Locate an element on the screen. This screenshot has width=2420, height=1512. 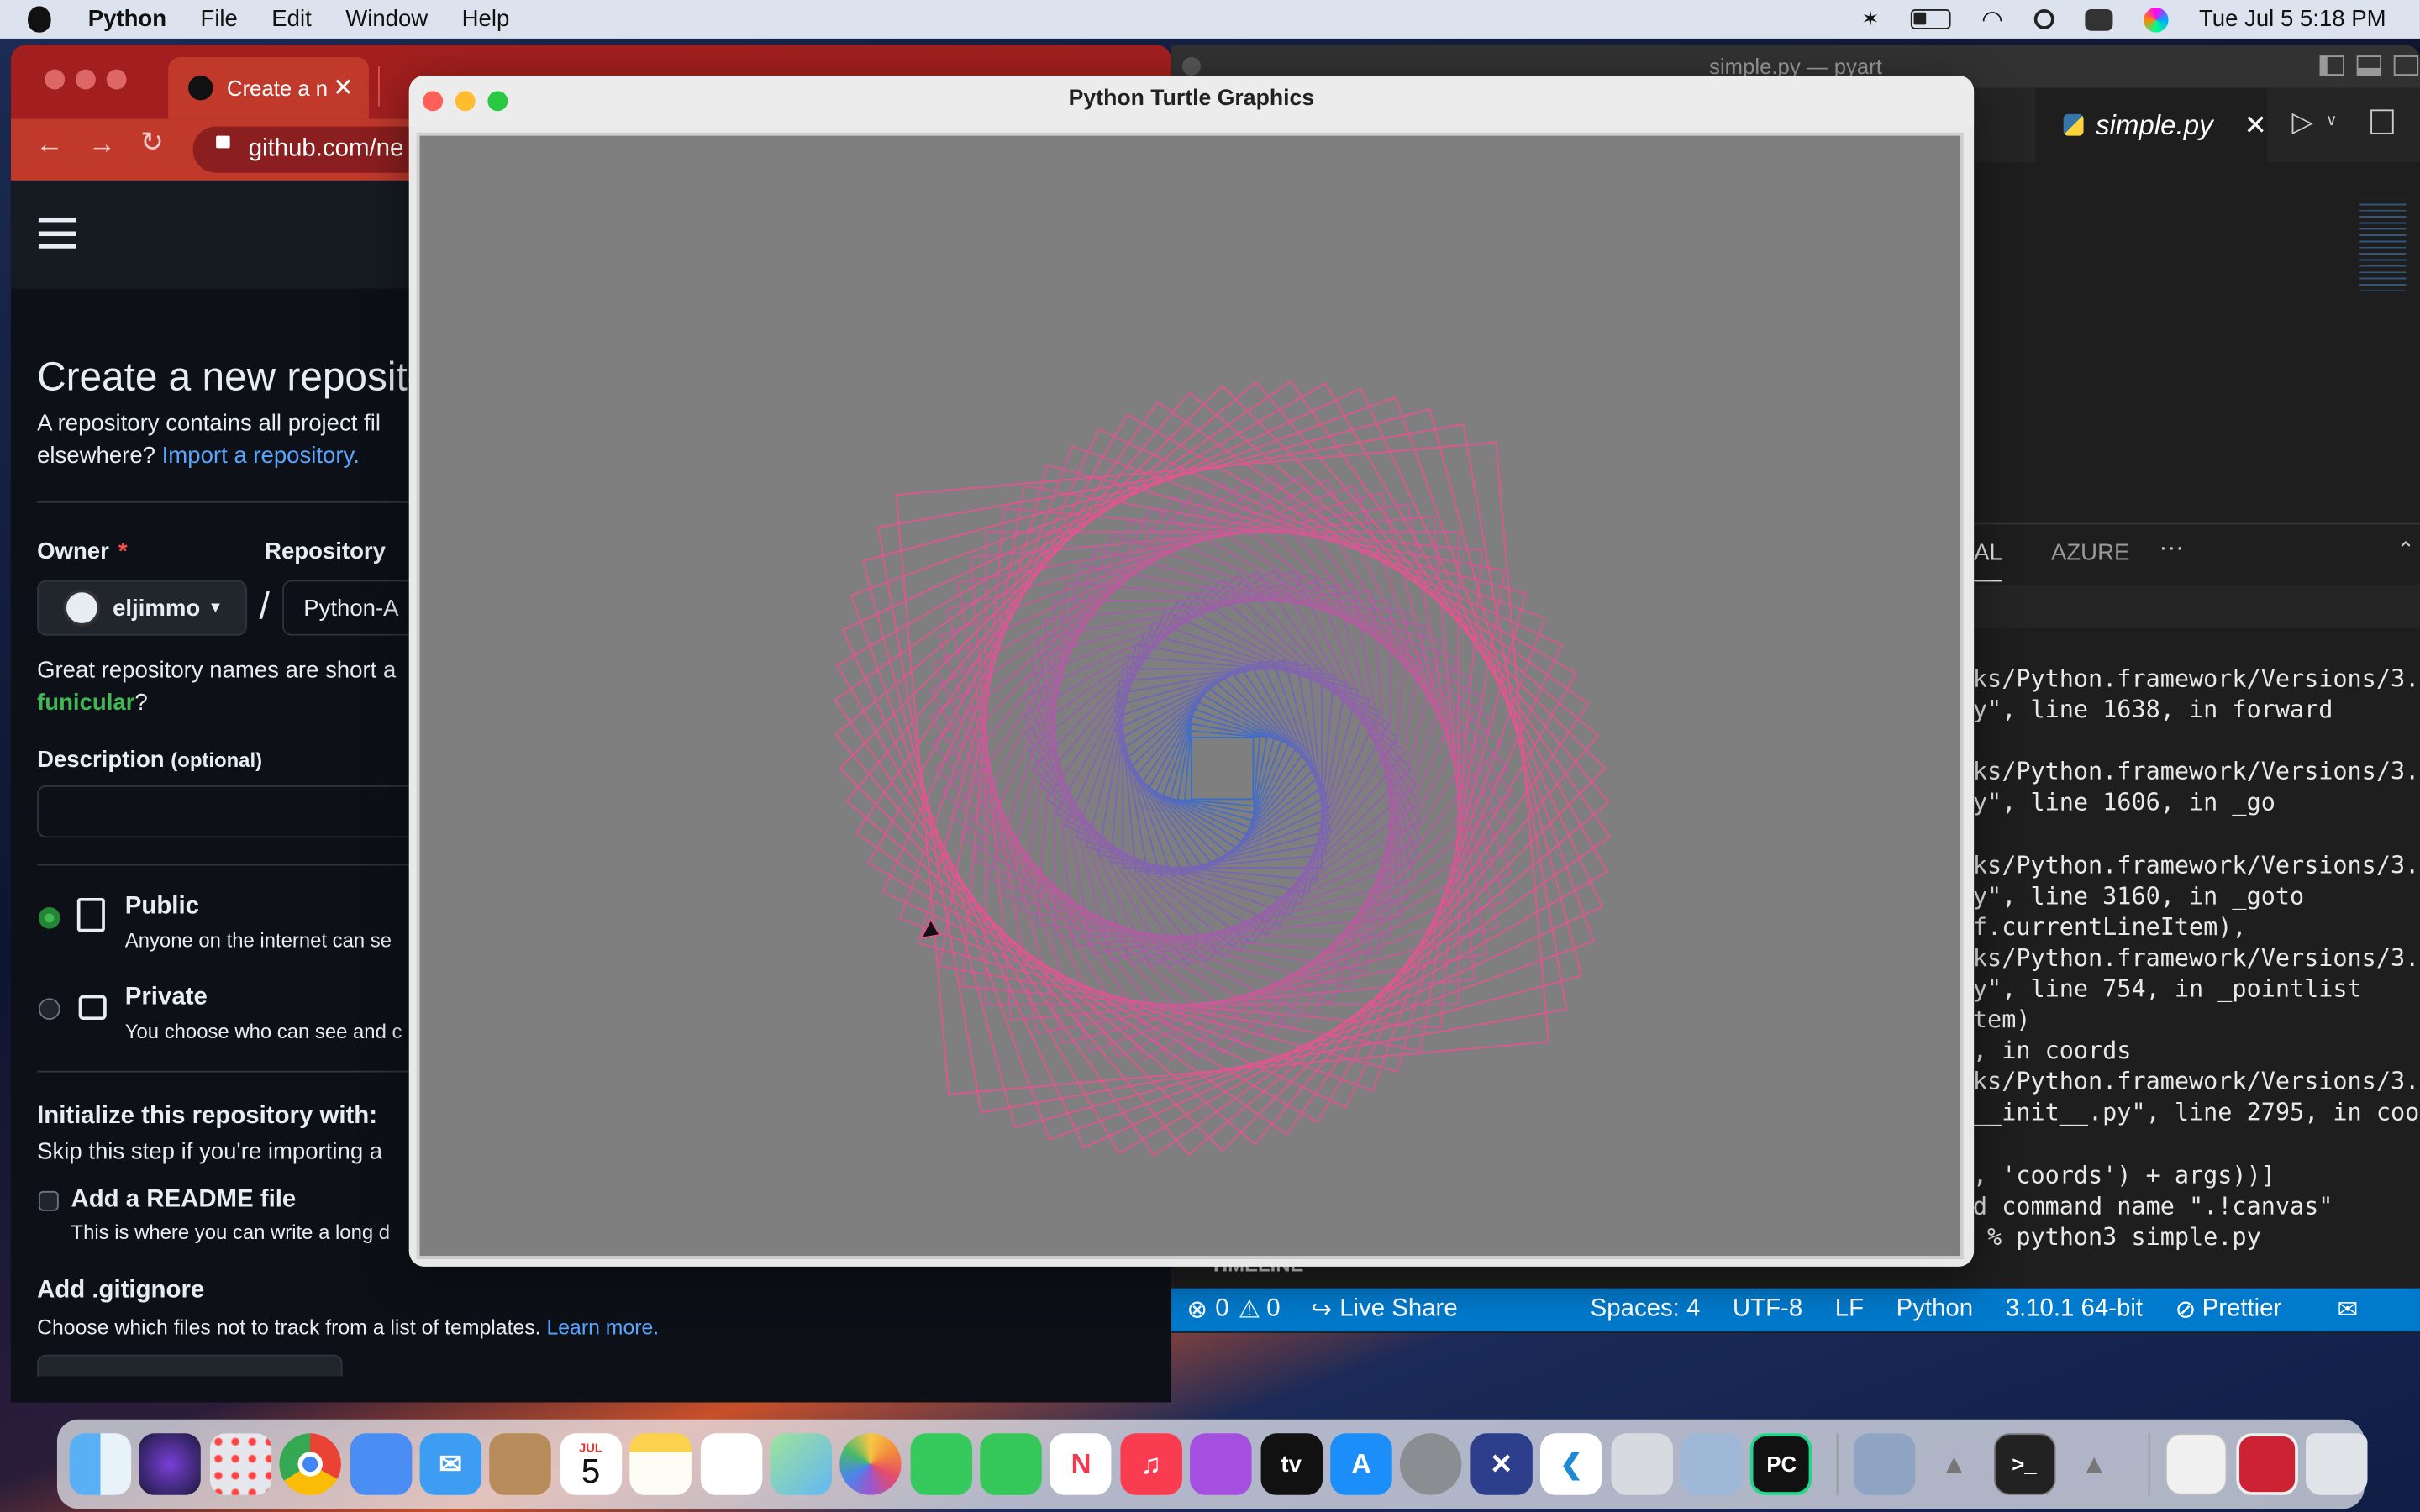
address-bar: github.com/ne is located at coordinates (300, 149).